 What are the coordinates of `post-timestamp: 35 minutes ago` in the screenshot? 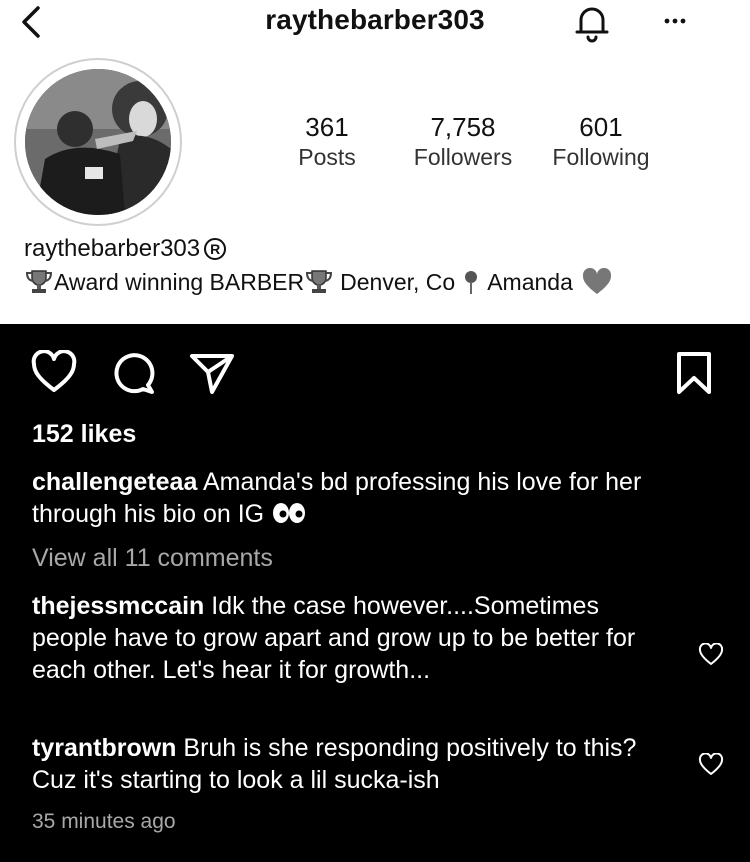 It's located at (104, 821).